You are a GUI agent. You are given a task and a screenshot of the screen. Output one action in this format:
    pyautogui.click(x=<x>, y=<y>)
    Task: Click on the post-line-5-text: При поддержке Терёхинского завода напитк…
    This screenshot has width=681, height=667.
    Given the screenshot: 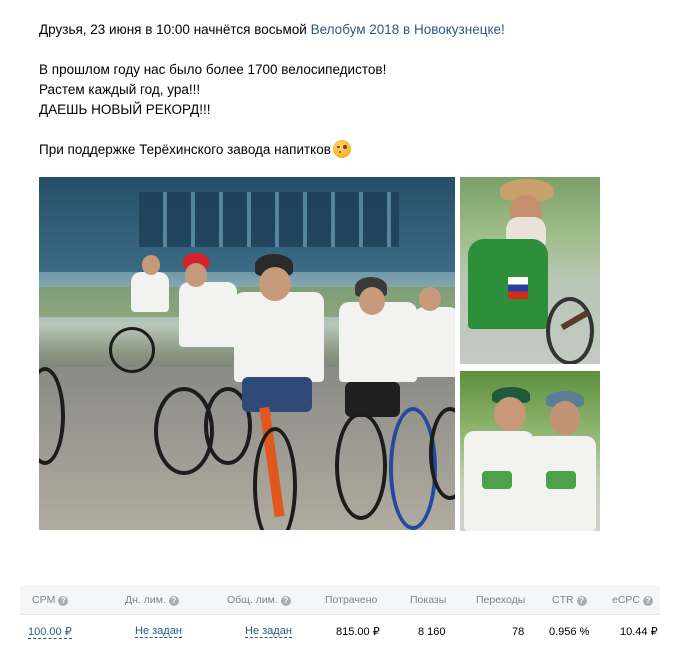 What is the action you would take?
    pyautogui.click(x=185, y=149)
    